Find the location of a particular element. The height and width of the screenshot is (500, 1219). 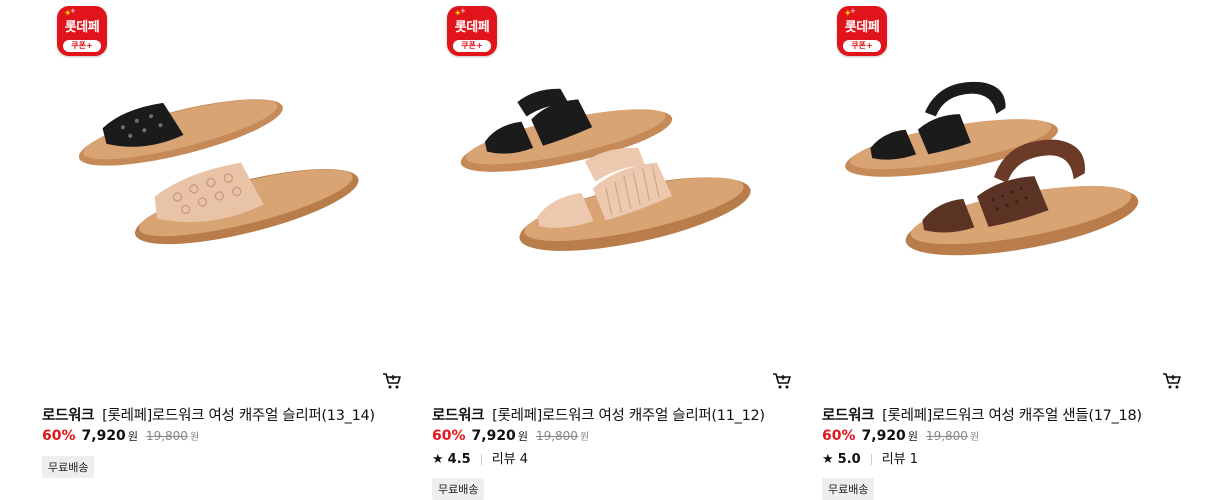

product-title: 로드워크 [롯레페]로드워크 여성 캐주얼 샌들(17_18) is located at coordinates (982, 414).